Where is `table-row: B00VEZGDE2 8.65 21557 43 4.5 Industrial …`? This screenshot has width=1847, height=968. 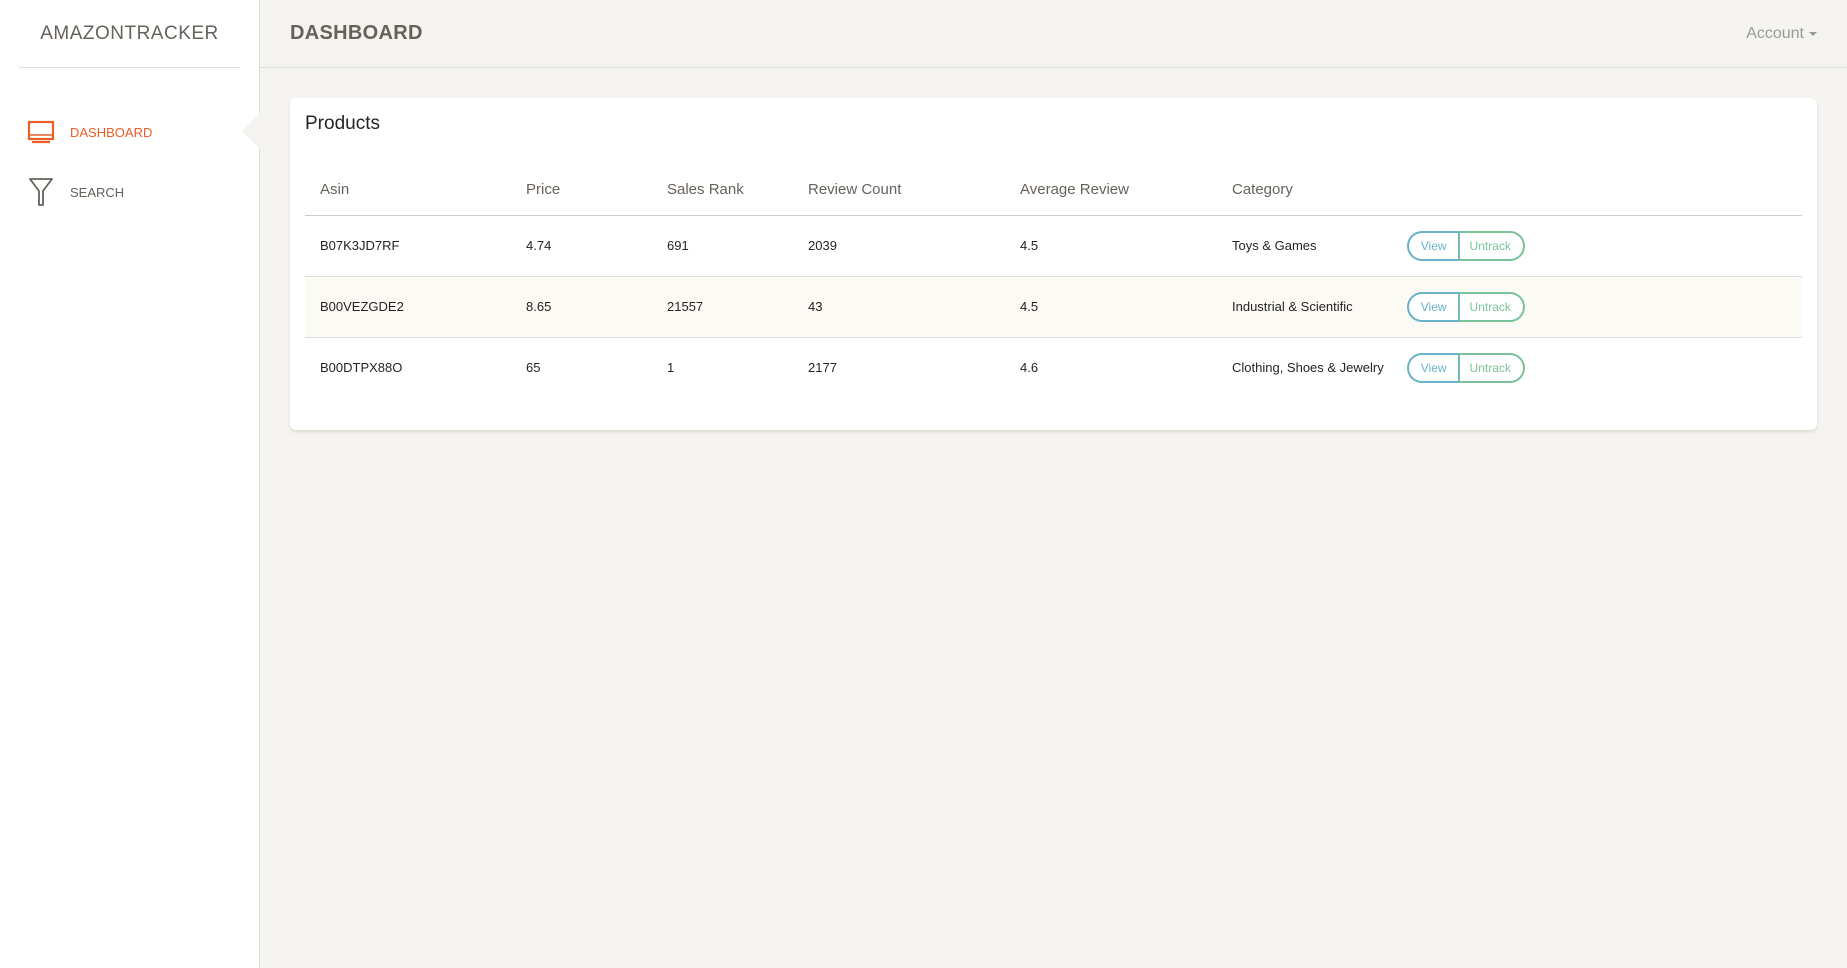
table-row: B00VEZGDE2 8.65 21557 43 4.5 Industrial … is located at coordinates (1053, 307).